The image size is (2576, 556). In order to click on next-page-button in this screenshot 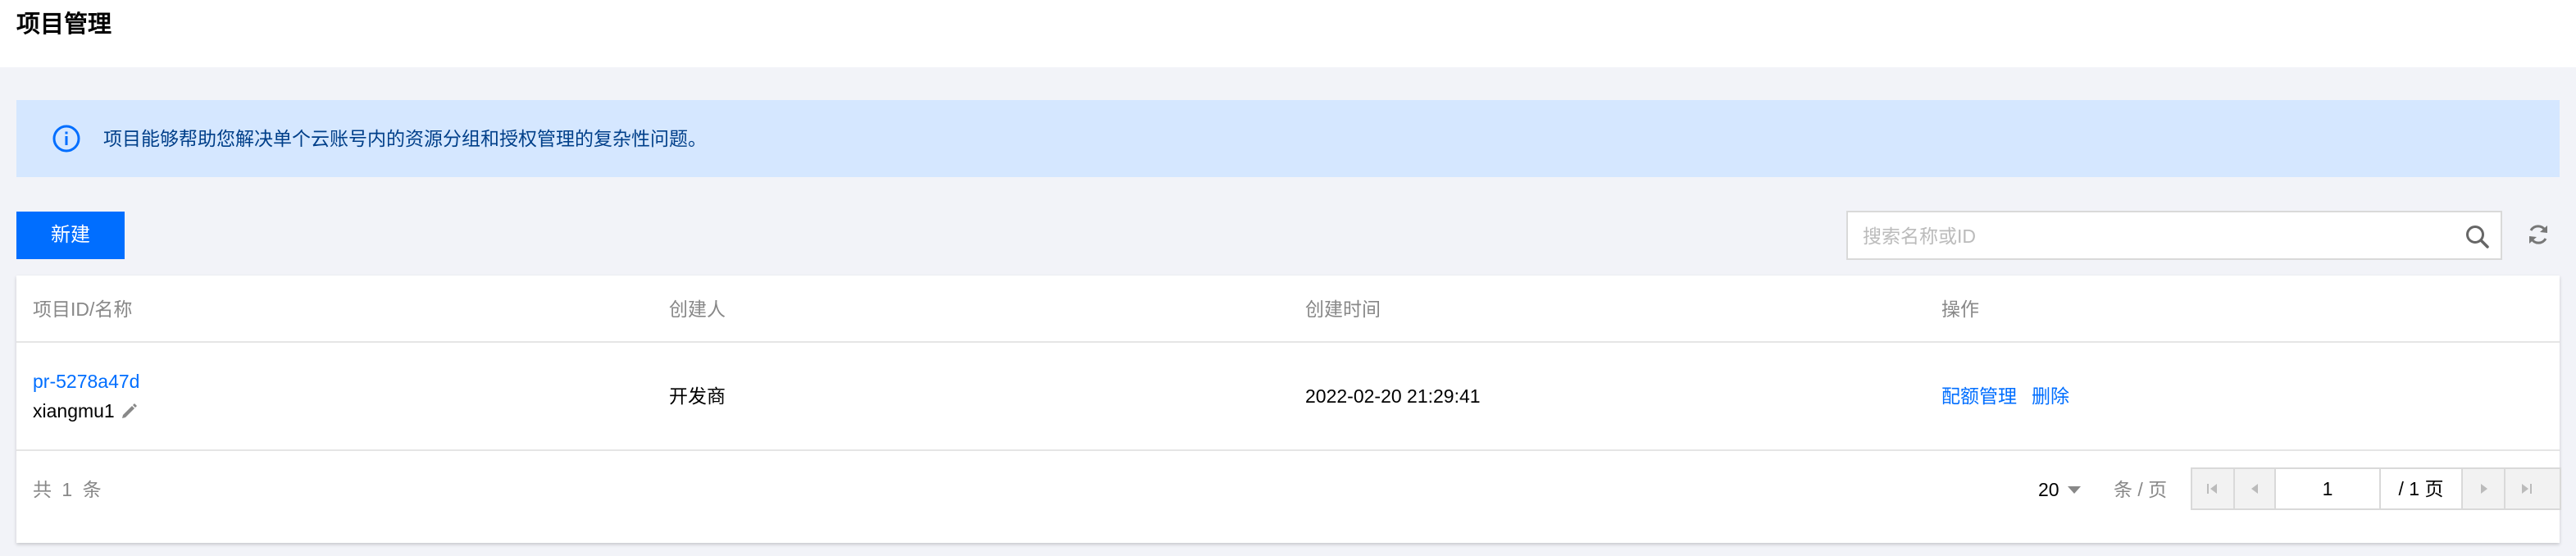, I will do `click(2483, 488)`.